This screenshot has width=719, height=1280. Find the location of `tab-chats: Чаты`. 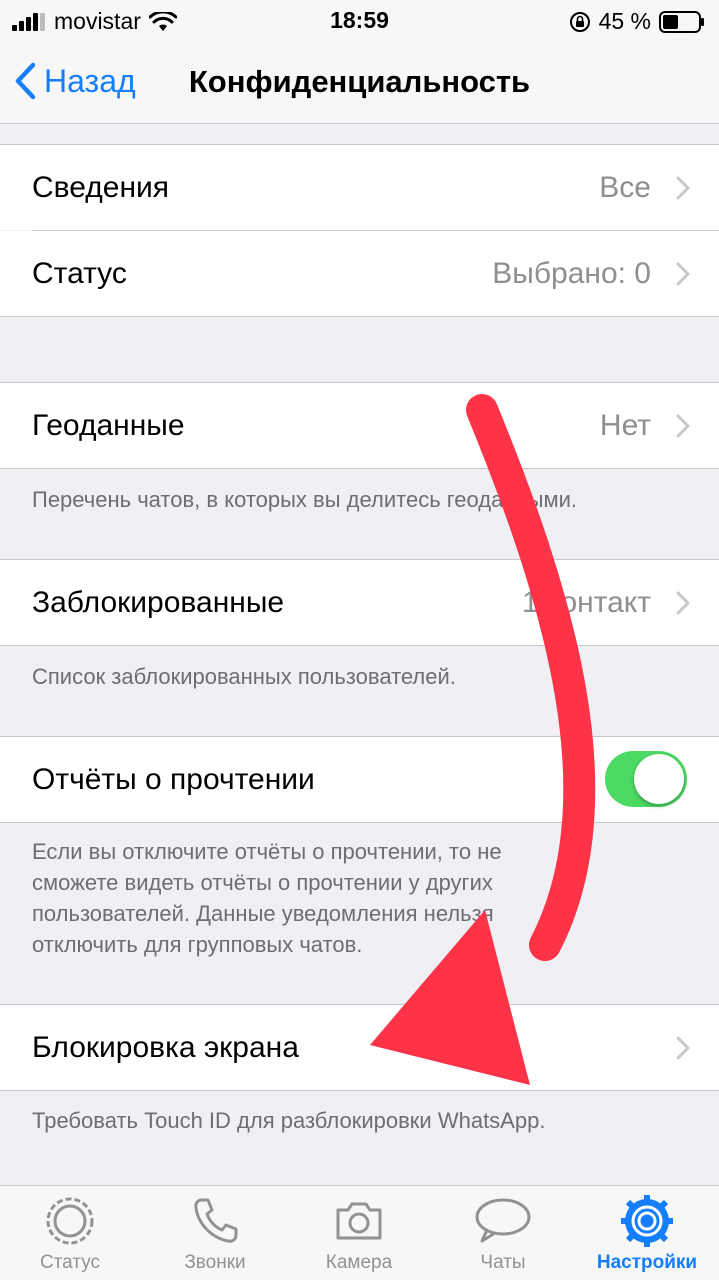

tab-chats: Чаты is located at coordinates (503, 1234).